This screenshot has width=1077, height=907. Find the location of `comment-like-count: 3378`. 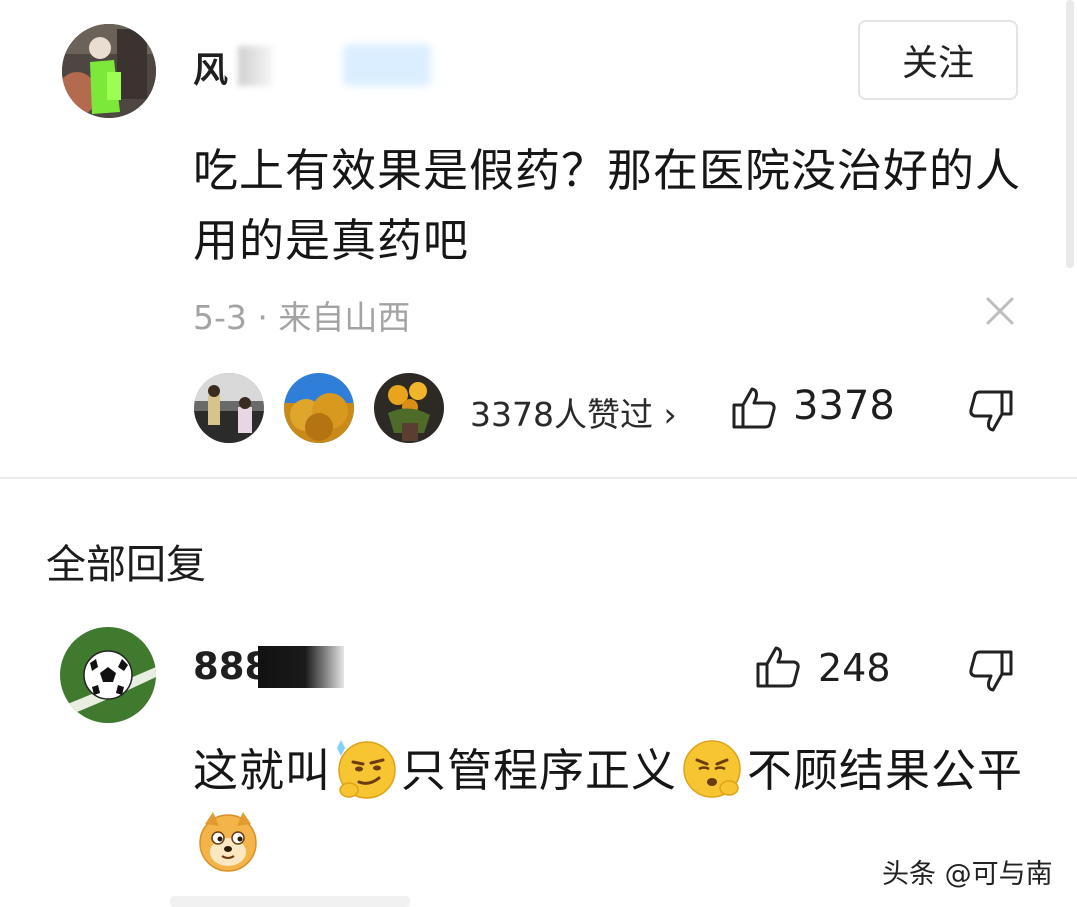

comment-like-count: 3378 is located at coordinates (844, 406).